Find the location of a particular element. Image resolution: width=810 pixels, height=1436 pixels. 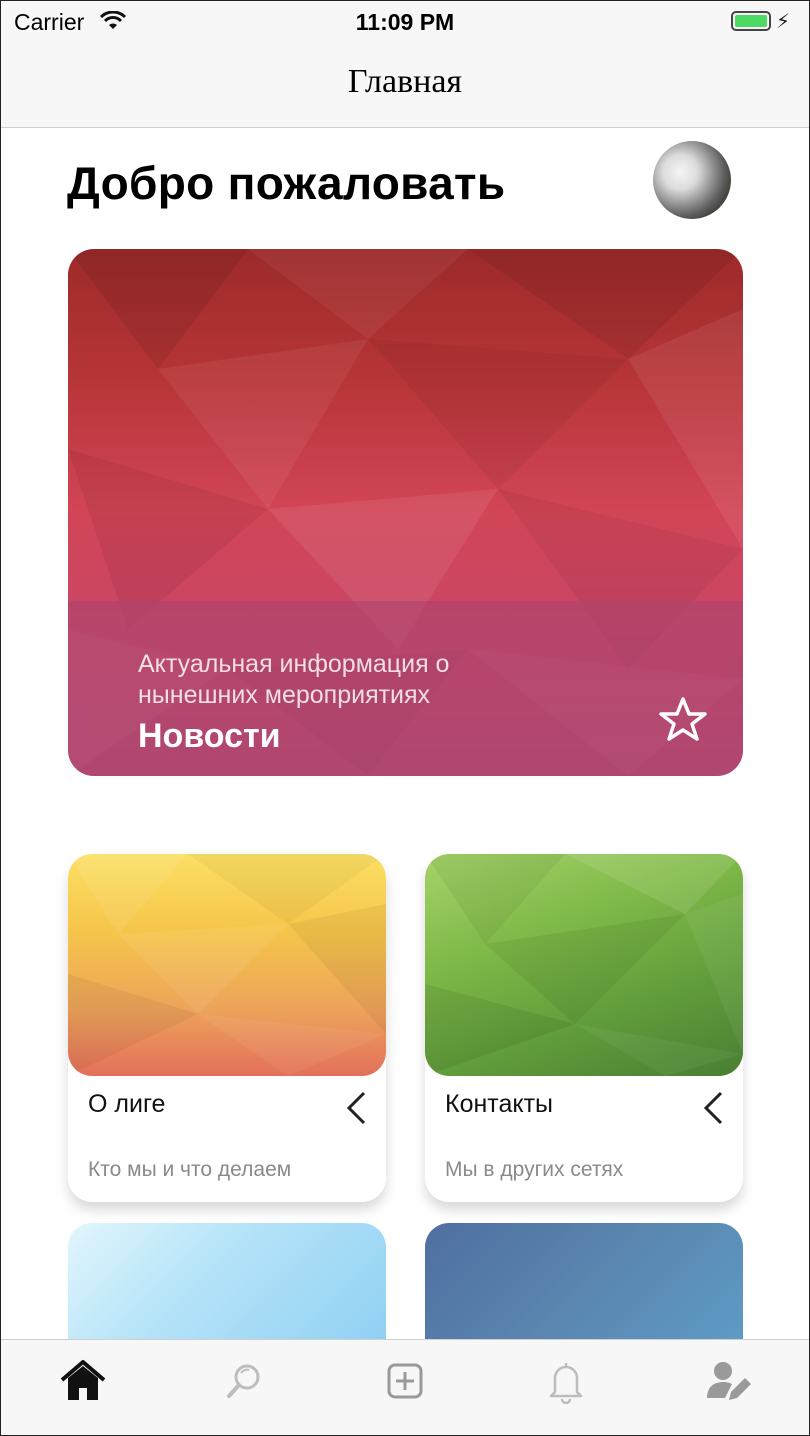

home-icon is located at coordinates (83, 1381).